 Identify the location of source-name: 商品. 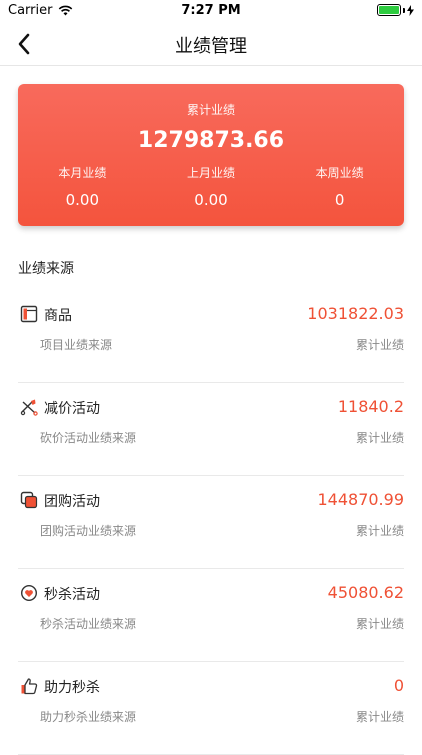
(58, 316).